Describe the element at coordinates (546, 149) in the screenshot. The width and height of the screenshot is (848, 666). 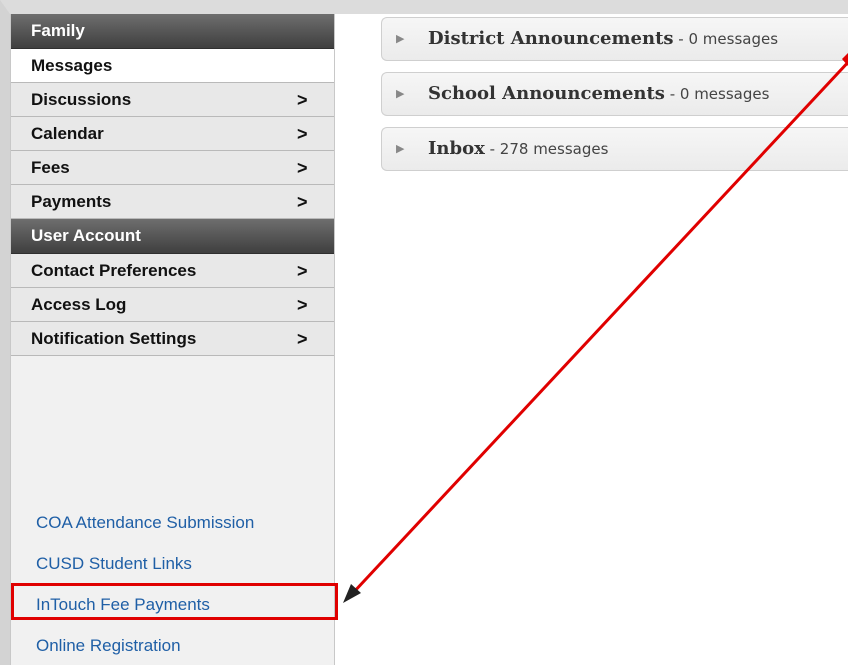
I see `message-count: - 278 messages` at that location.